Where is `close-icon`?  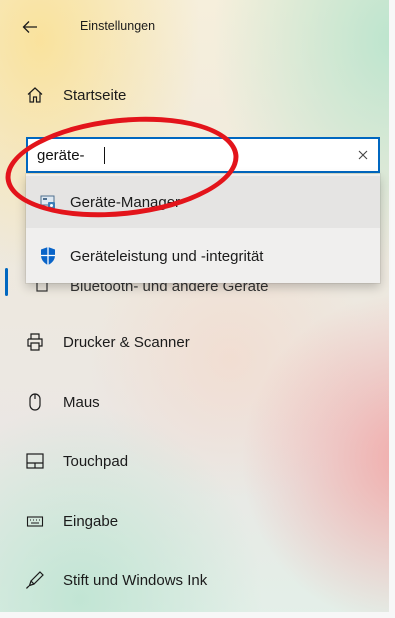
close-icon is located at coordinates (363, 155).